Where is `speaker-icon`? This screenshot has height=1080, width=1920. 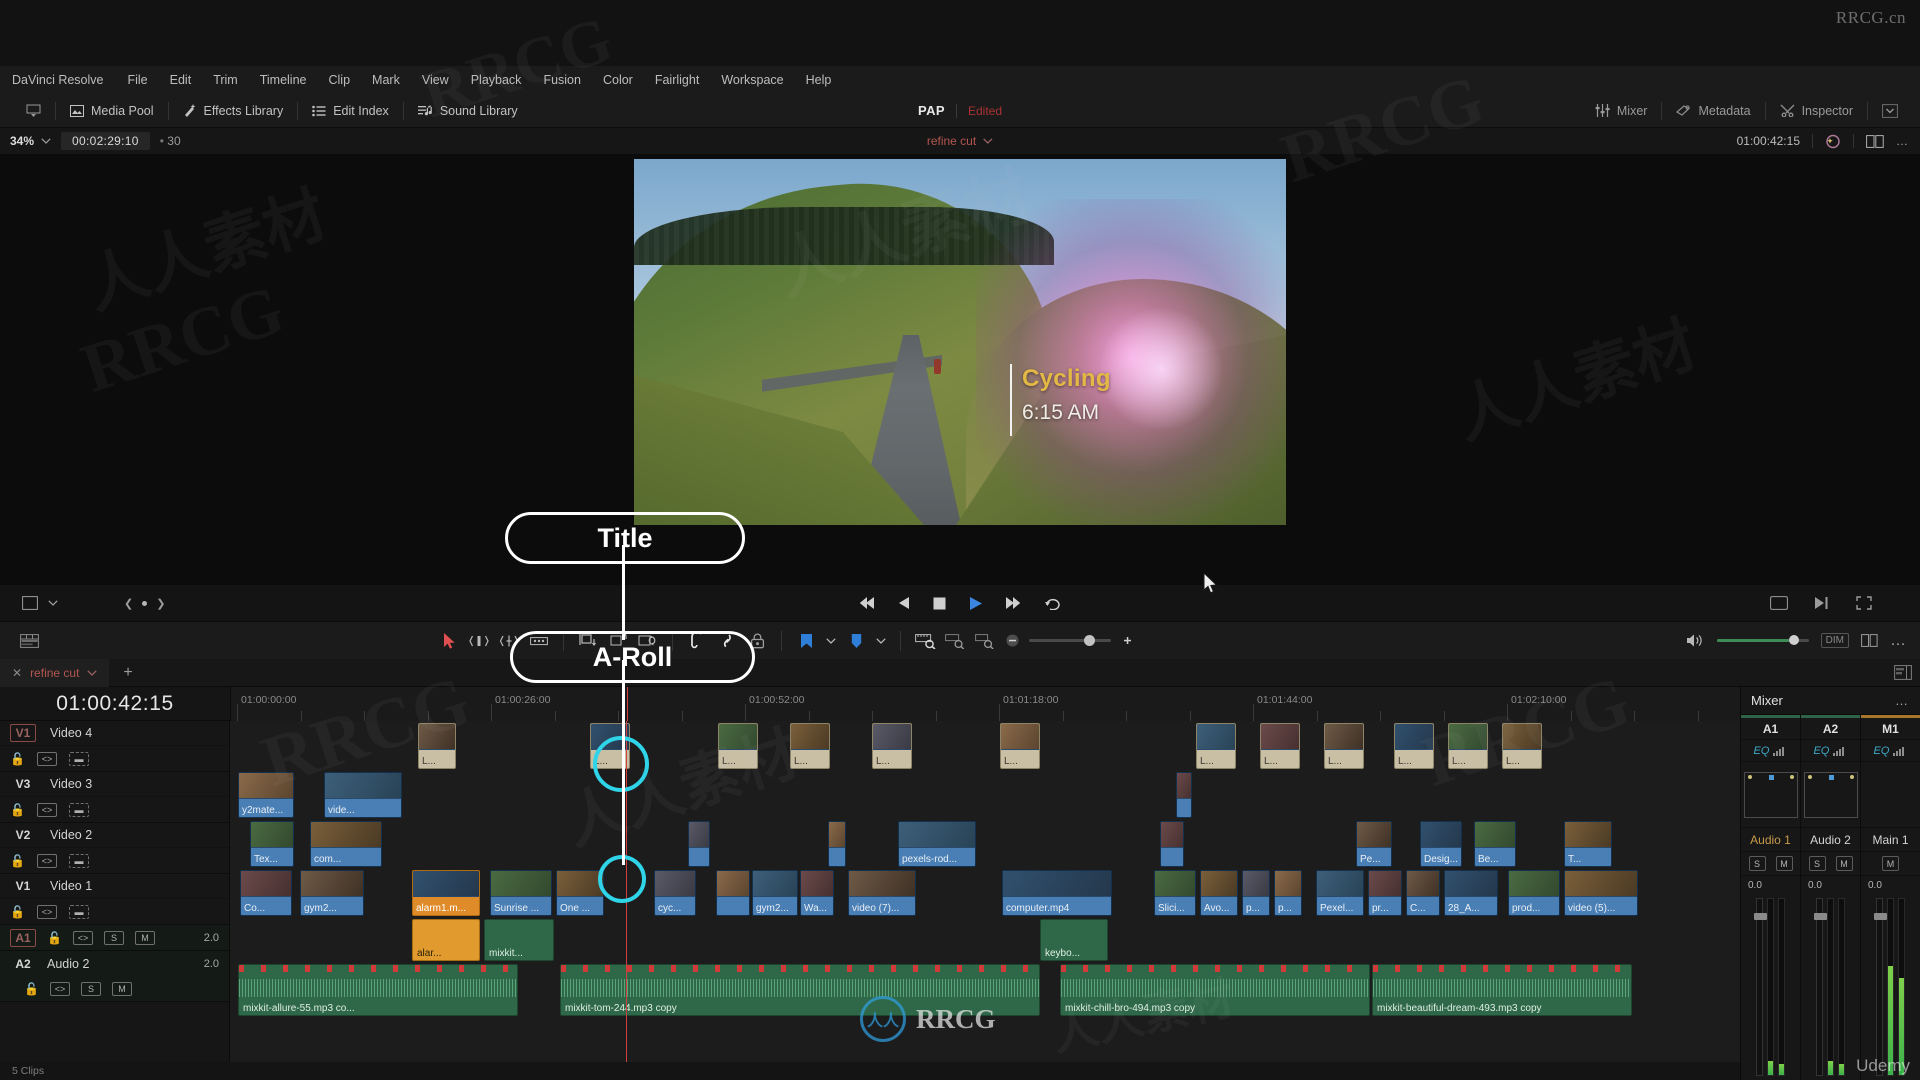 speaker-icon is located at coordinates (1695, 640).